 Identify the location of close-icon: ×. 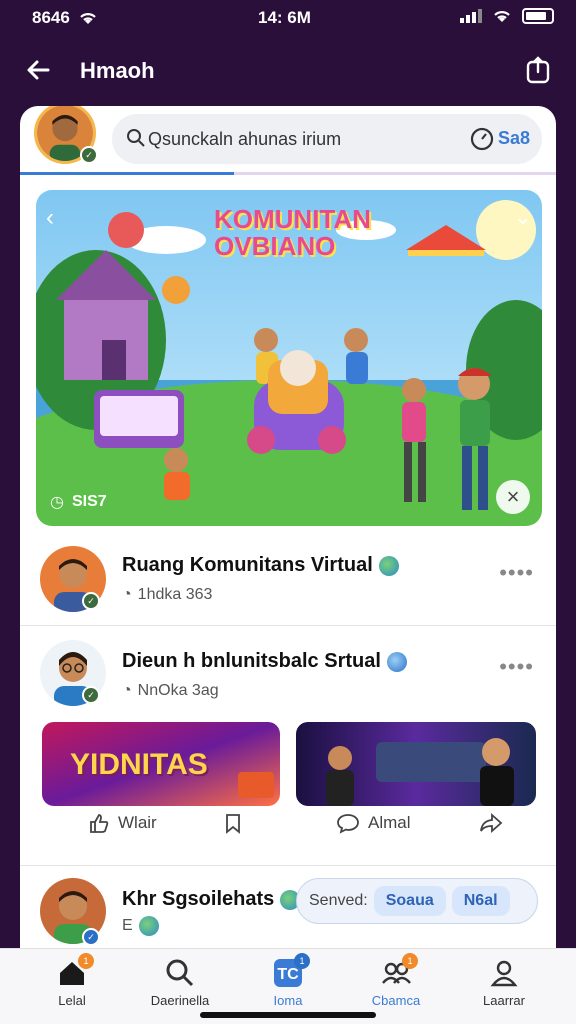
(513, 496).